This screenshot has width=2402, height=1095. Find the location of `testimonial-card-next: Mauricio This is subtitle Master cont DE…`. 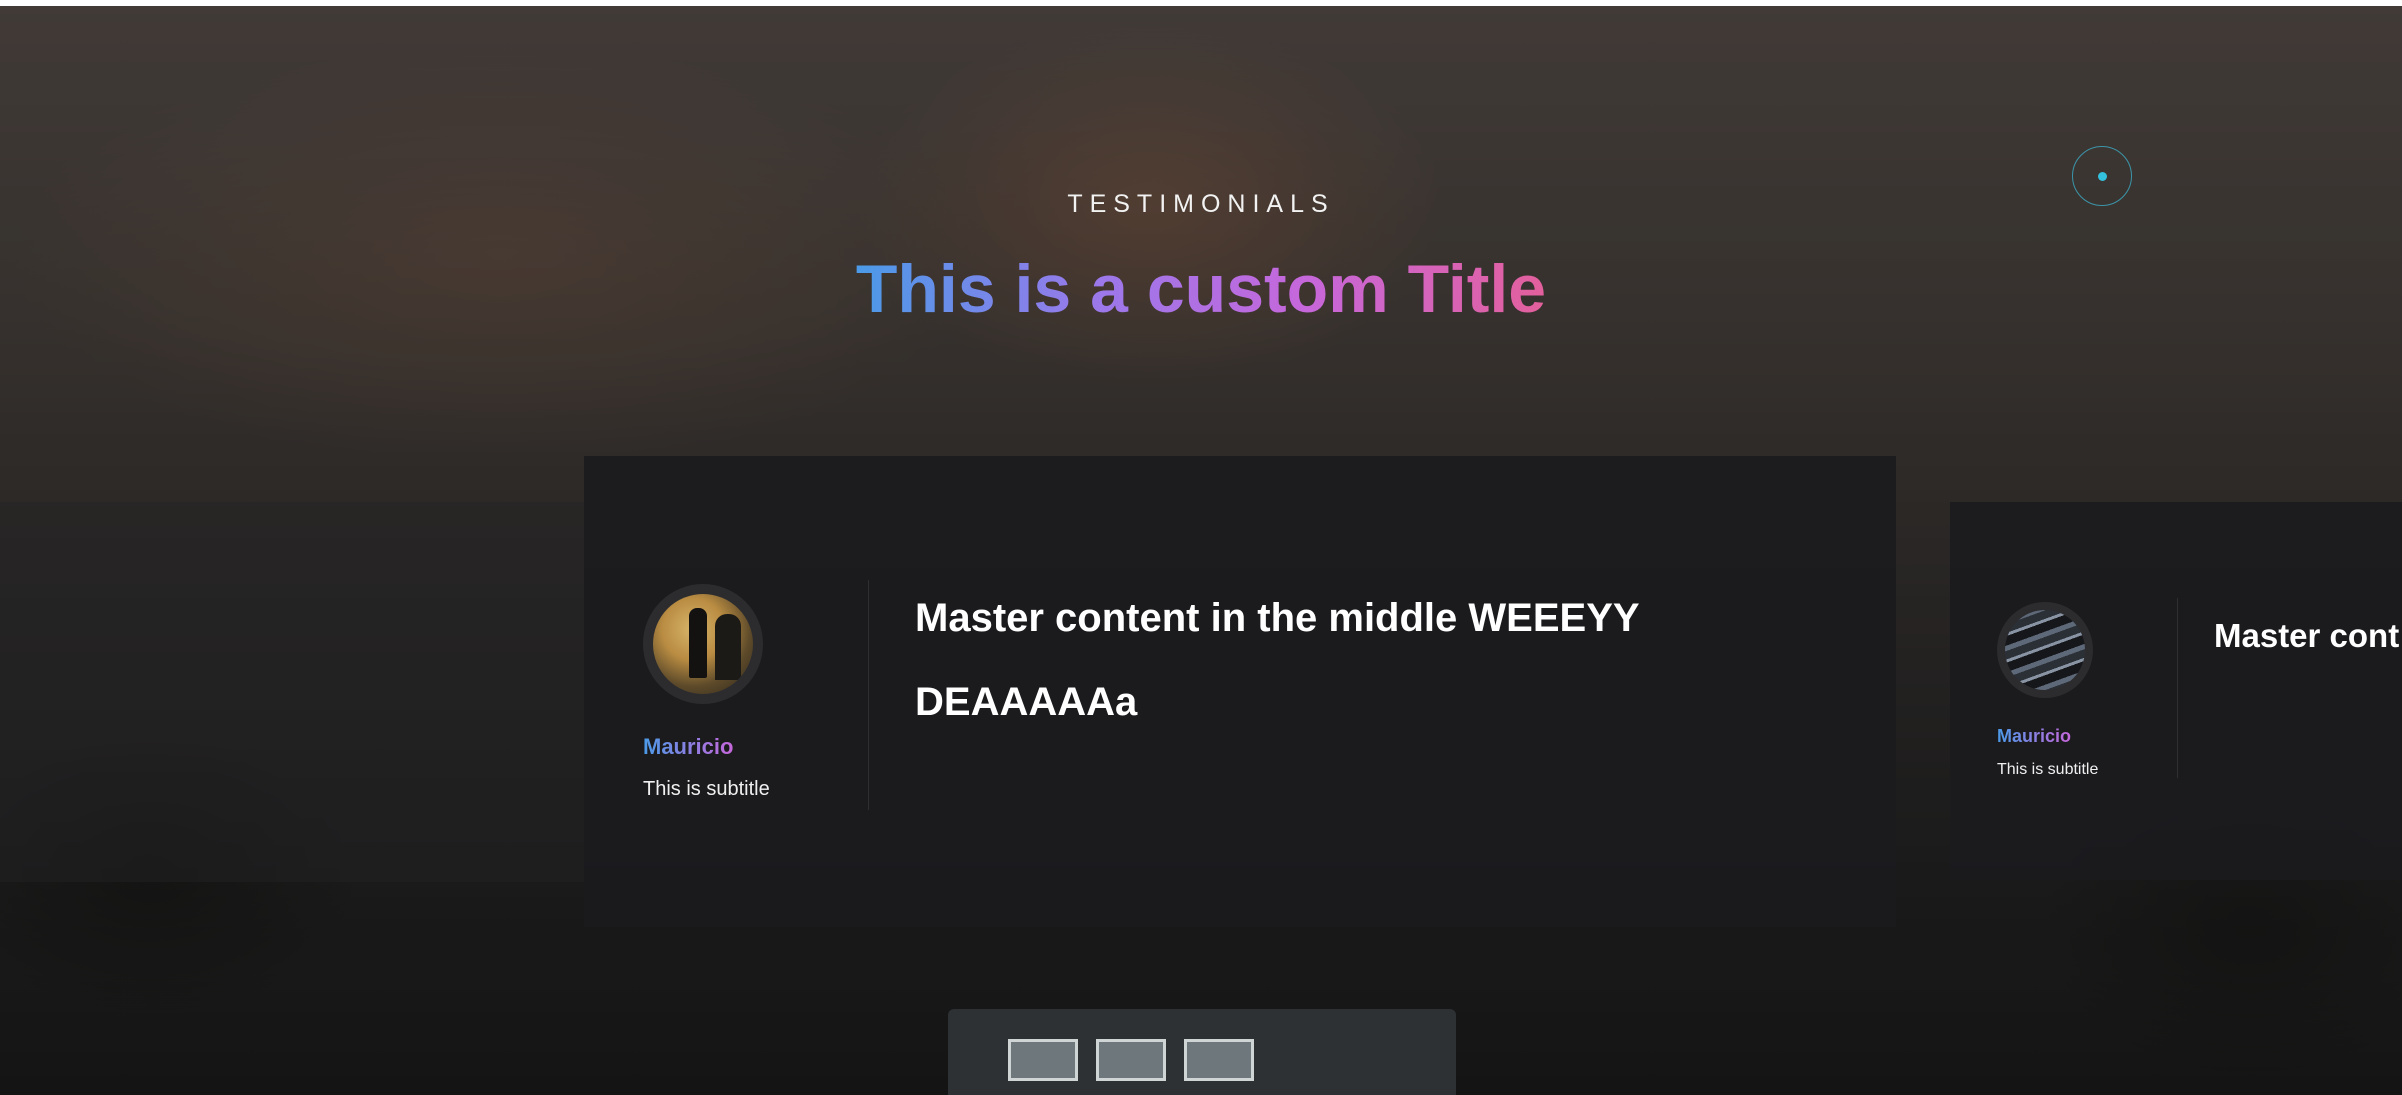

testimonial-card-next: Mauricio This is subtitle Master cont DE… is located at coordinates (2176, 691).